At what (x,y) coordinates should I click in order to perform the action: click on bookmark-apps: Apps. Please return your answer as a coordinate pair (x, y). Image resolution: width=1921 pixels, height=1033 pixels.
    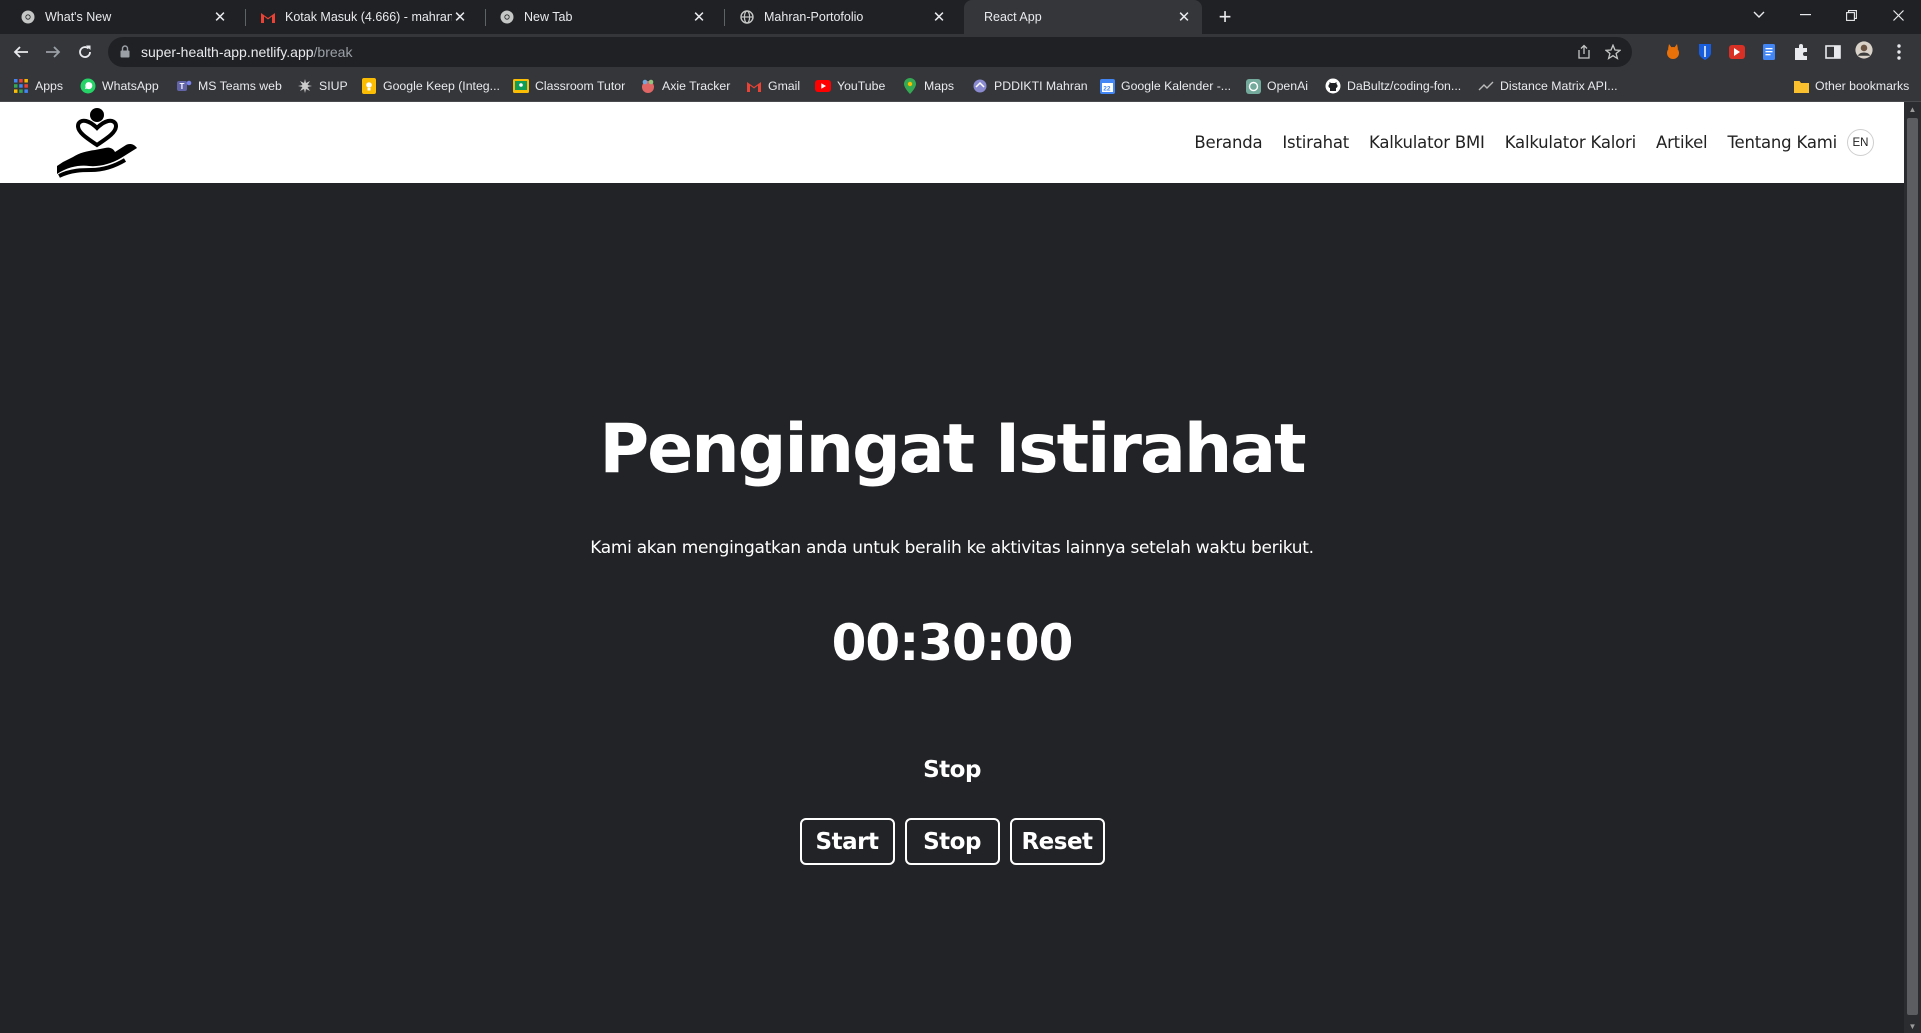
    Looking at the image, I should click on (38, 86).